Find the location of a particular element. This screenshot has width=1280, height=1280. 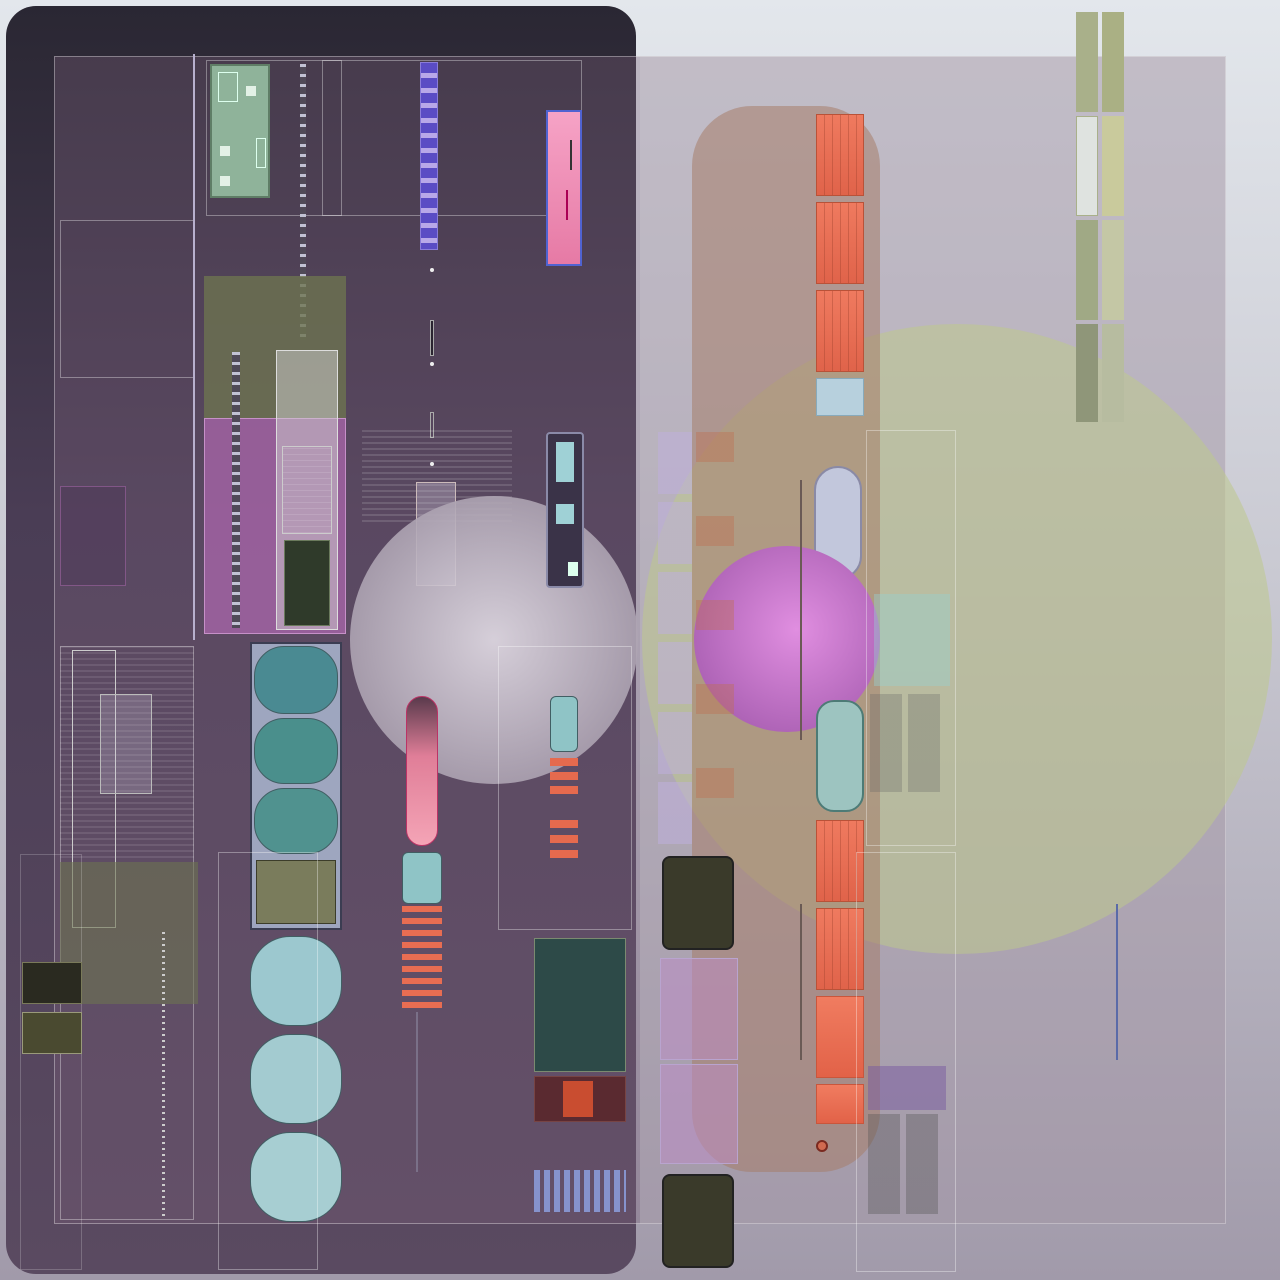

dashed-rule is located at coordinates (163, 1075).